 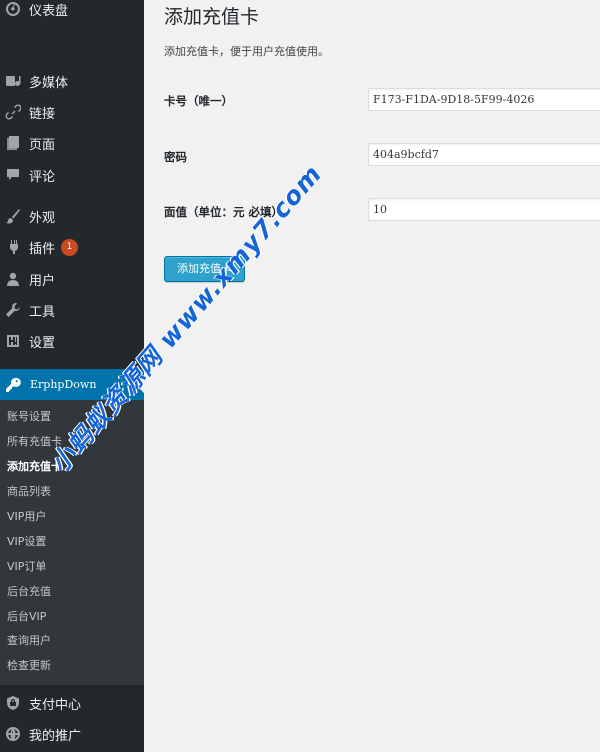 What do you see at coordinates (72, 143) in the screenshot?
I see `menu-pages: 页面` at bounding box center [72, 143].